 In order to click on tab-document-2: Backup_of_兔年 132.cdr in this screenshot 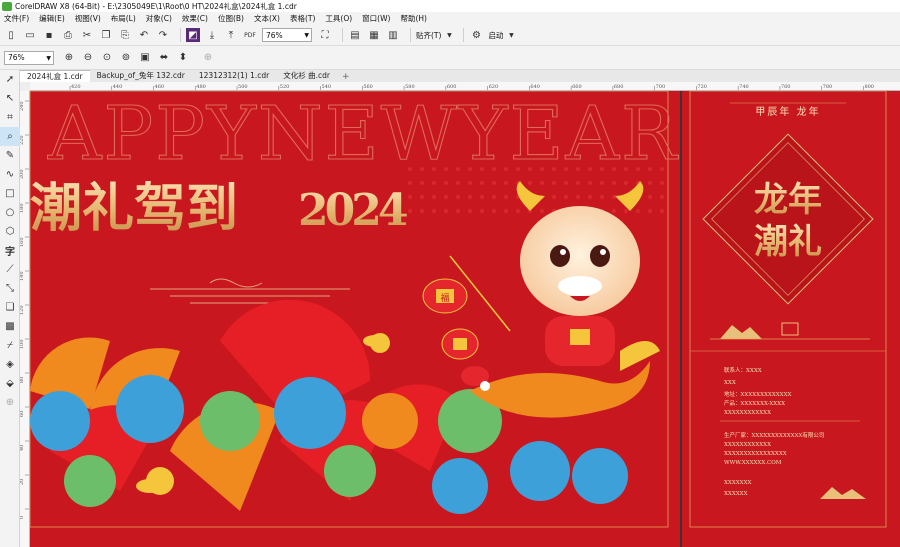, I will do `click(141, 76)`.